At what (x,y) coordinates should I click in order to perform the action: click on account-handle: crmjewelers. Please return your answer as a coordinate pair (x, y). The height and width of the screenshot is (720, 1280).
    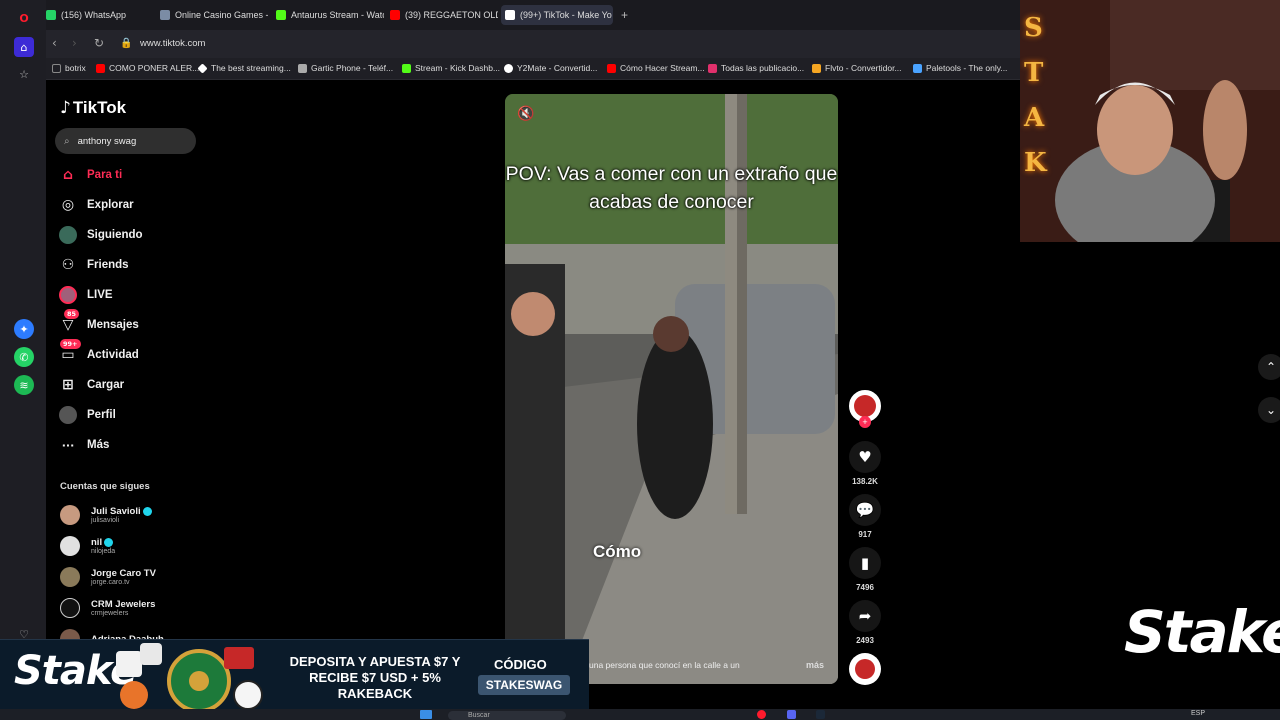
    Looking at the image, I should click on (110, 613).